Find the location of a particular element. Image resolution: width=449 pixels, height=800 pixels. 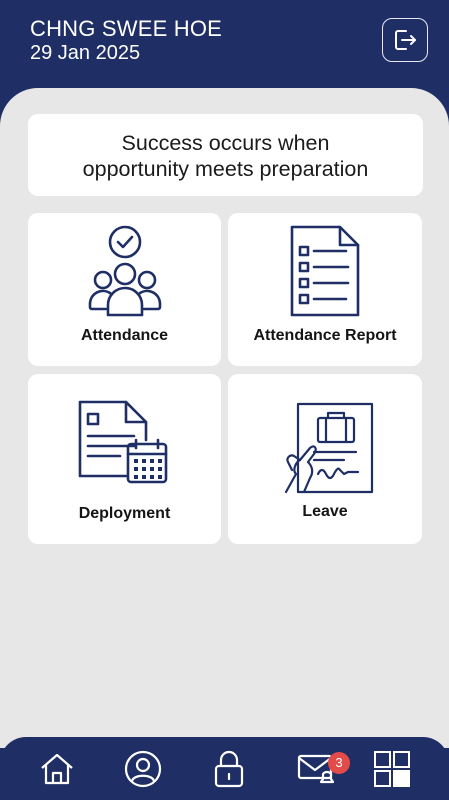

attendance-report-tile: Attendance Report is located at coordinates (325, 289).